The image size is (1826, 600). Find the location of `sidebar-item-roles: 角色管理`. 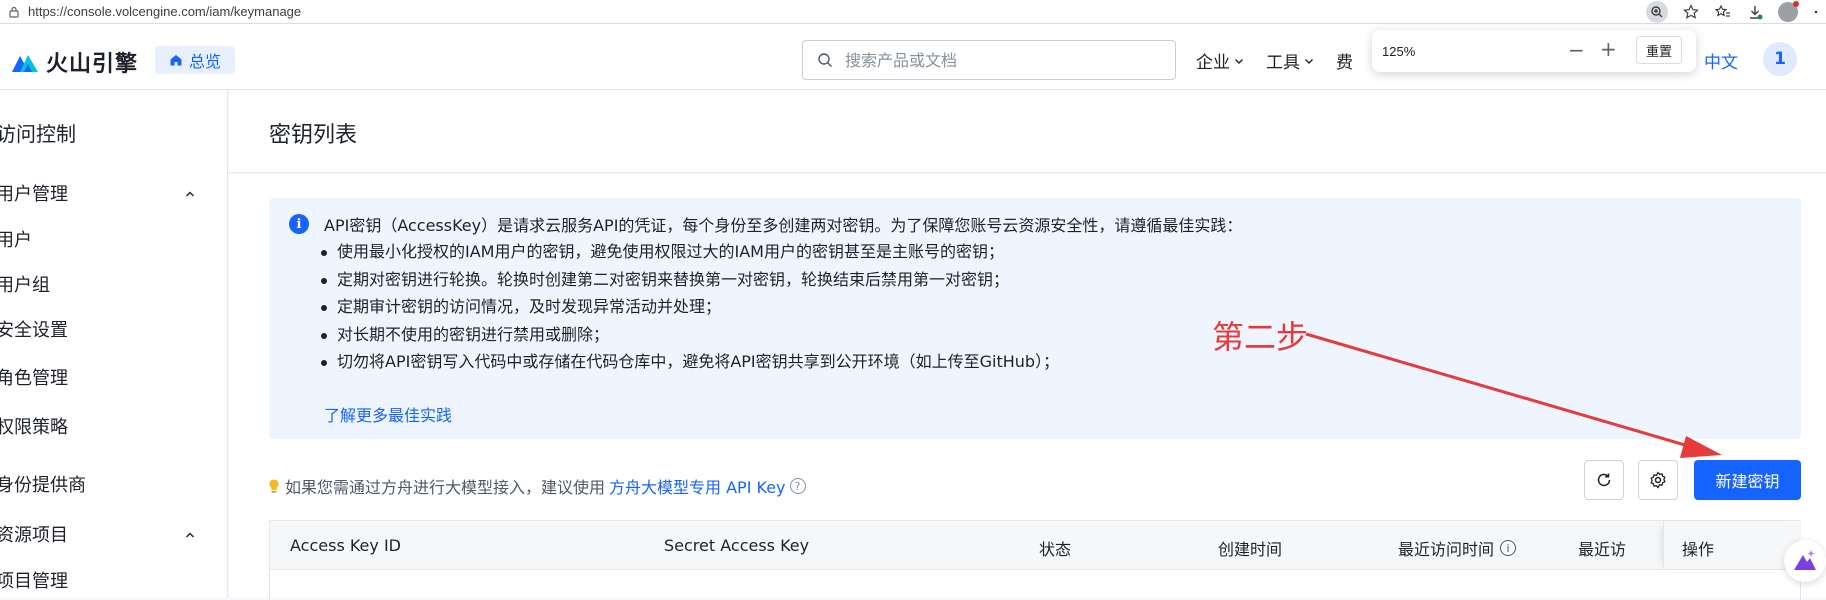

sidebar-item-roles: 角色管理 is located at coordinates (34, 377).